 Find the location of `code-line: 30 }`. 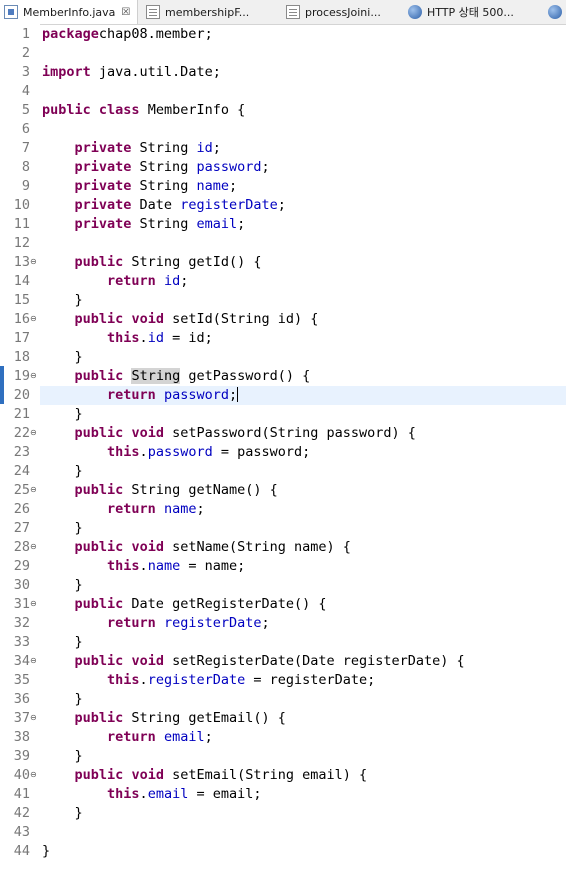

code-line: 30 } is located at coordinates (283, 585).